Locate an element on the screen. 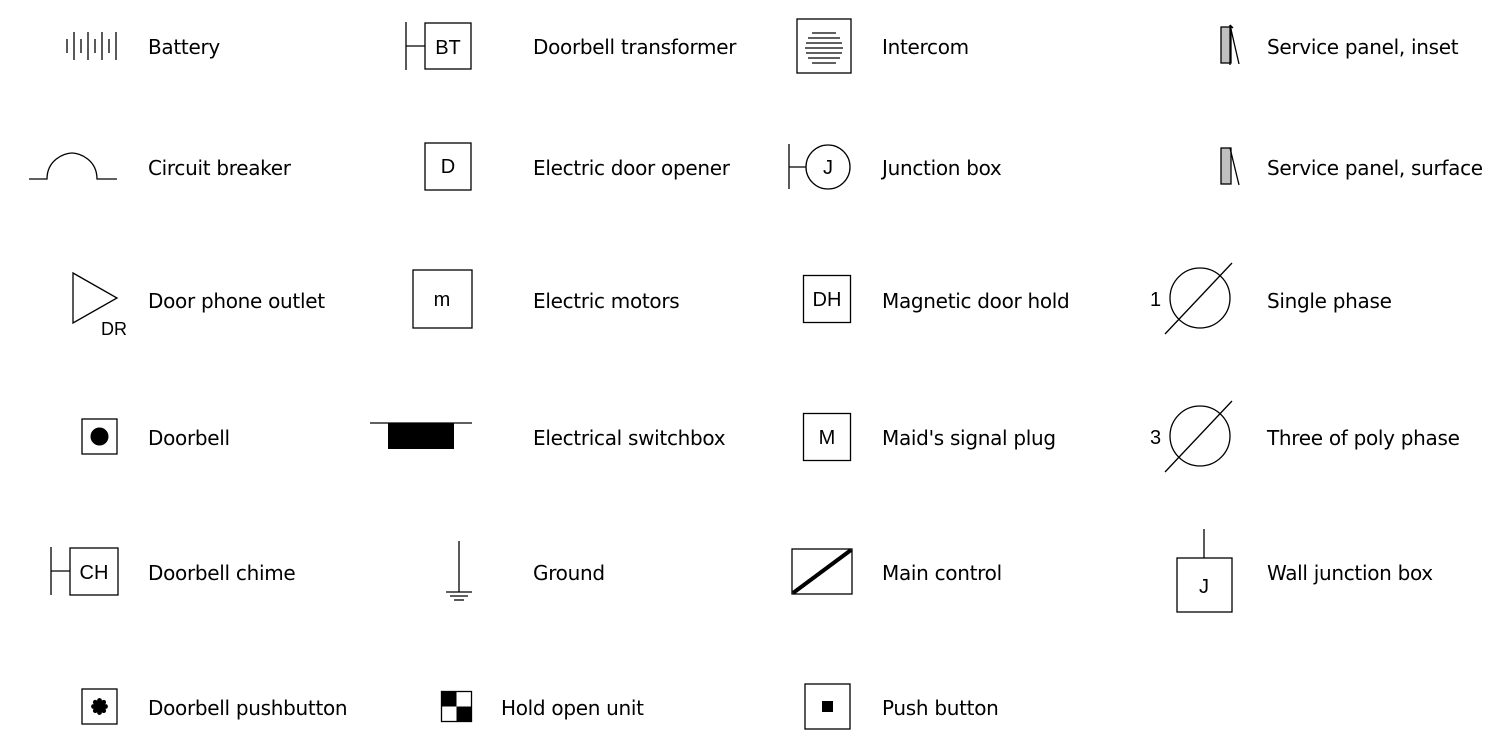 The image size is (1500, 745). intercom-icon is located at coordinates (824, 46).